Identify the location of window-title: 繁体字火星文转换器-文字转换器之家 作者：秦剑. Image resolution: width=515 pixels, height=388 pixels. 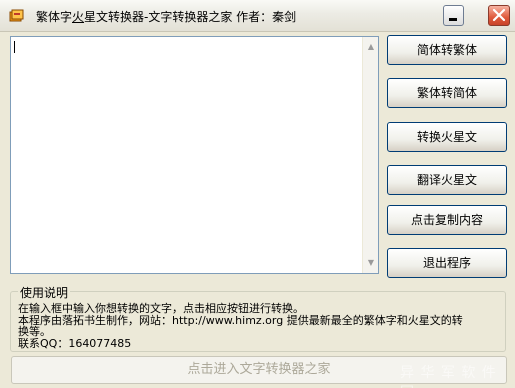
(166, 16).